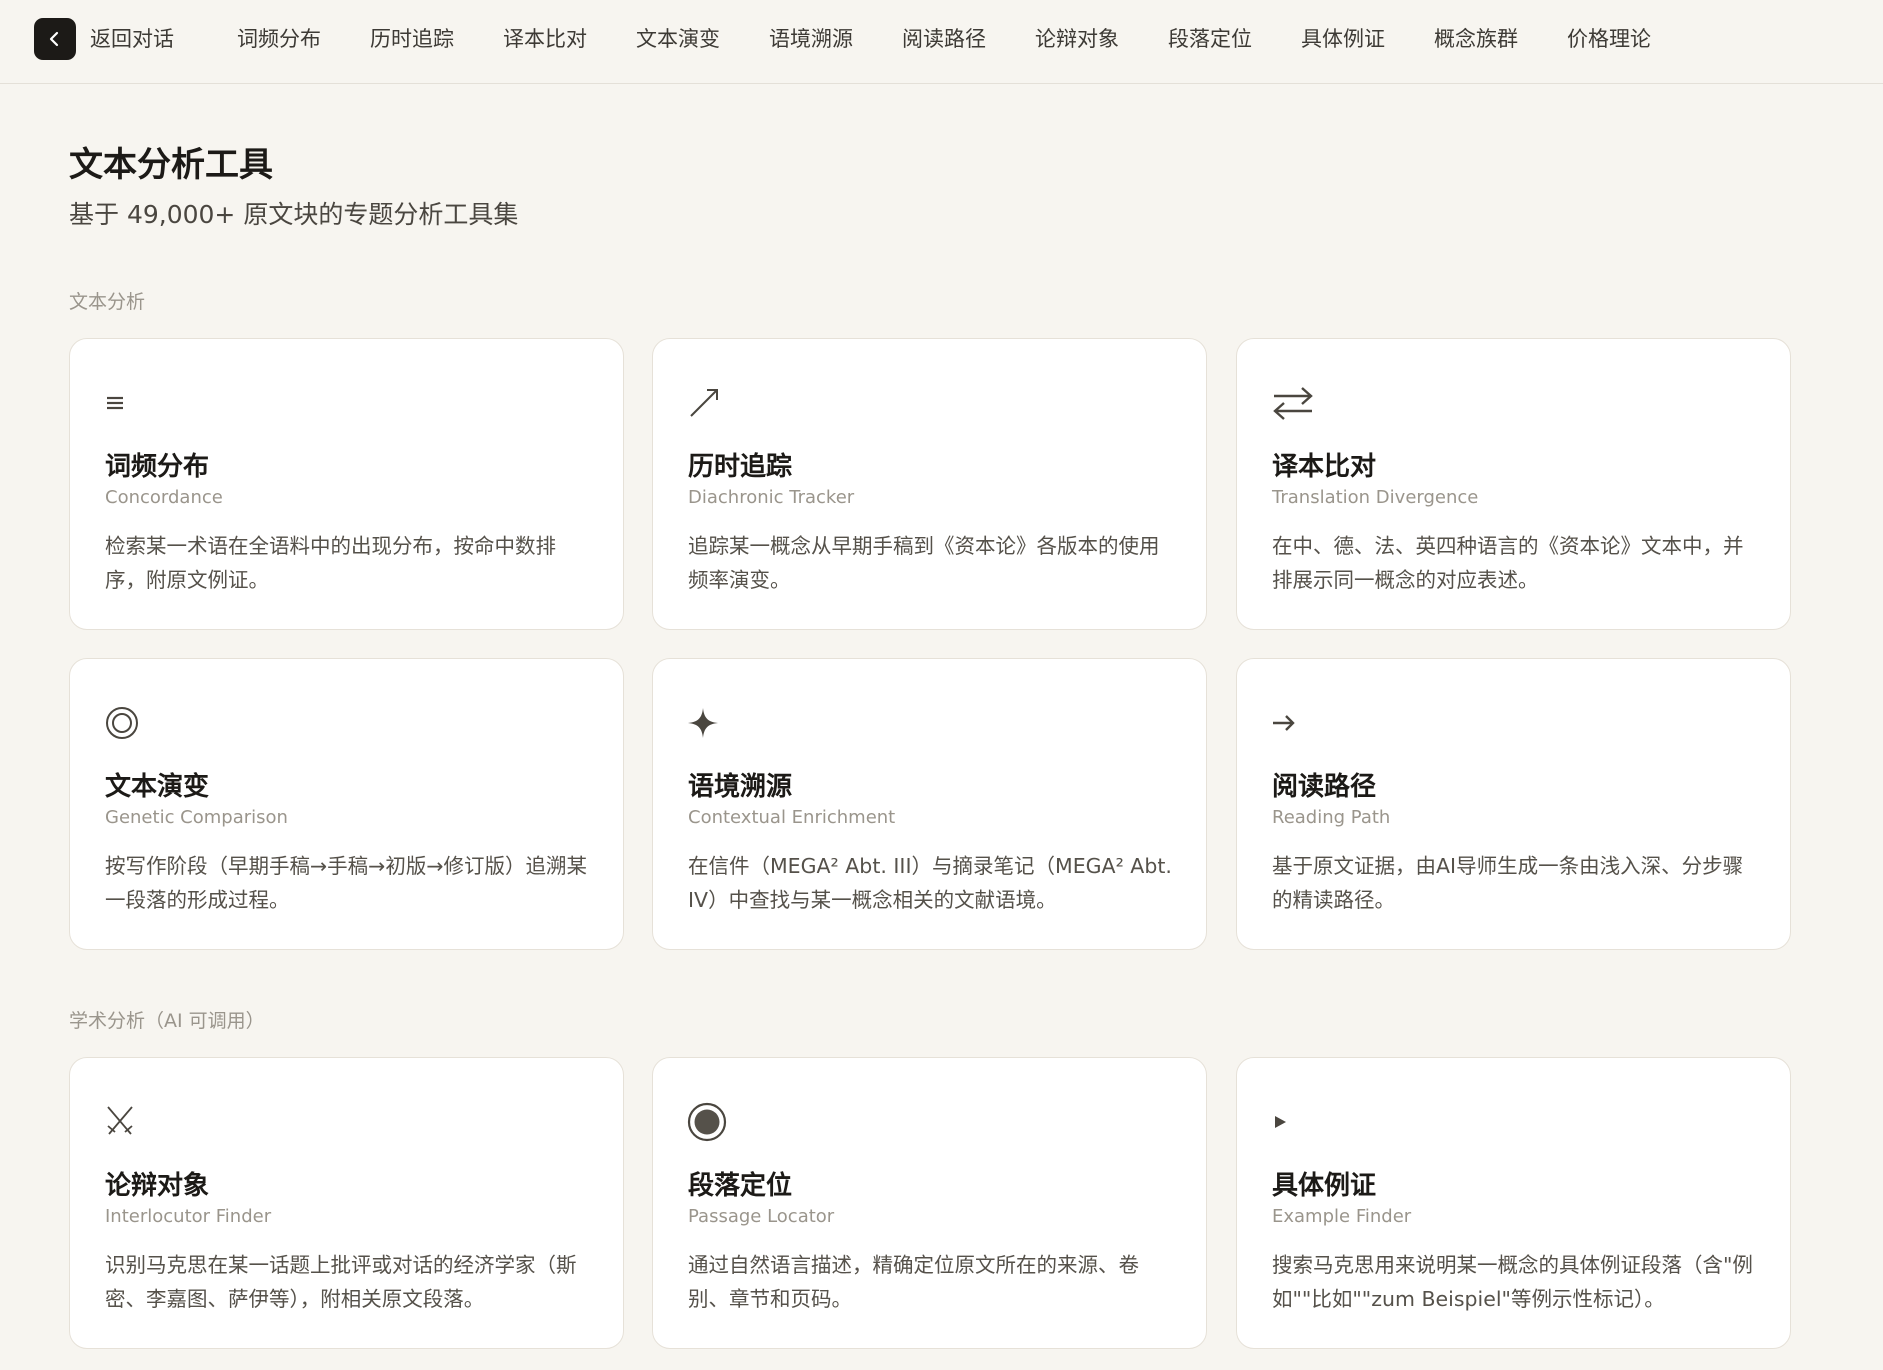 The height and width of the screenshot is (1370, 1883). What do you see at coordinates (126, 403) in the screenshot?
I see `list-icon` at bounding box center [126, 403].